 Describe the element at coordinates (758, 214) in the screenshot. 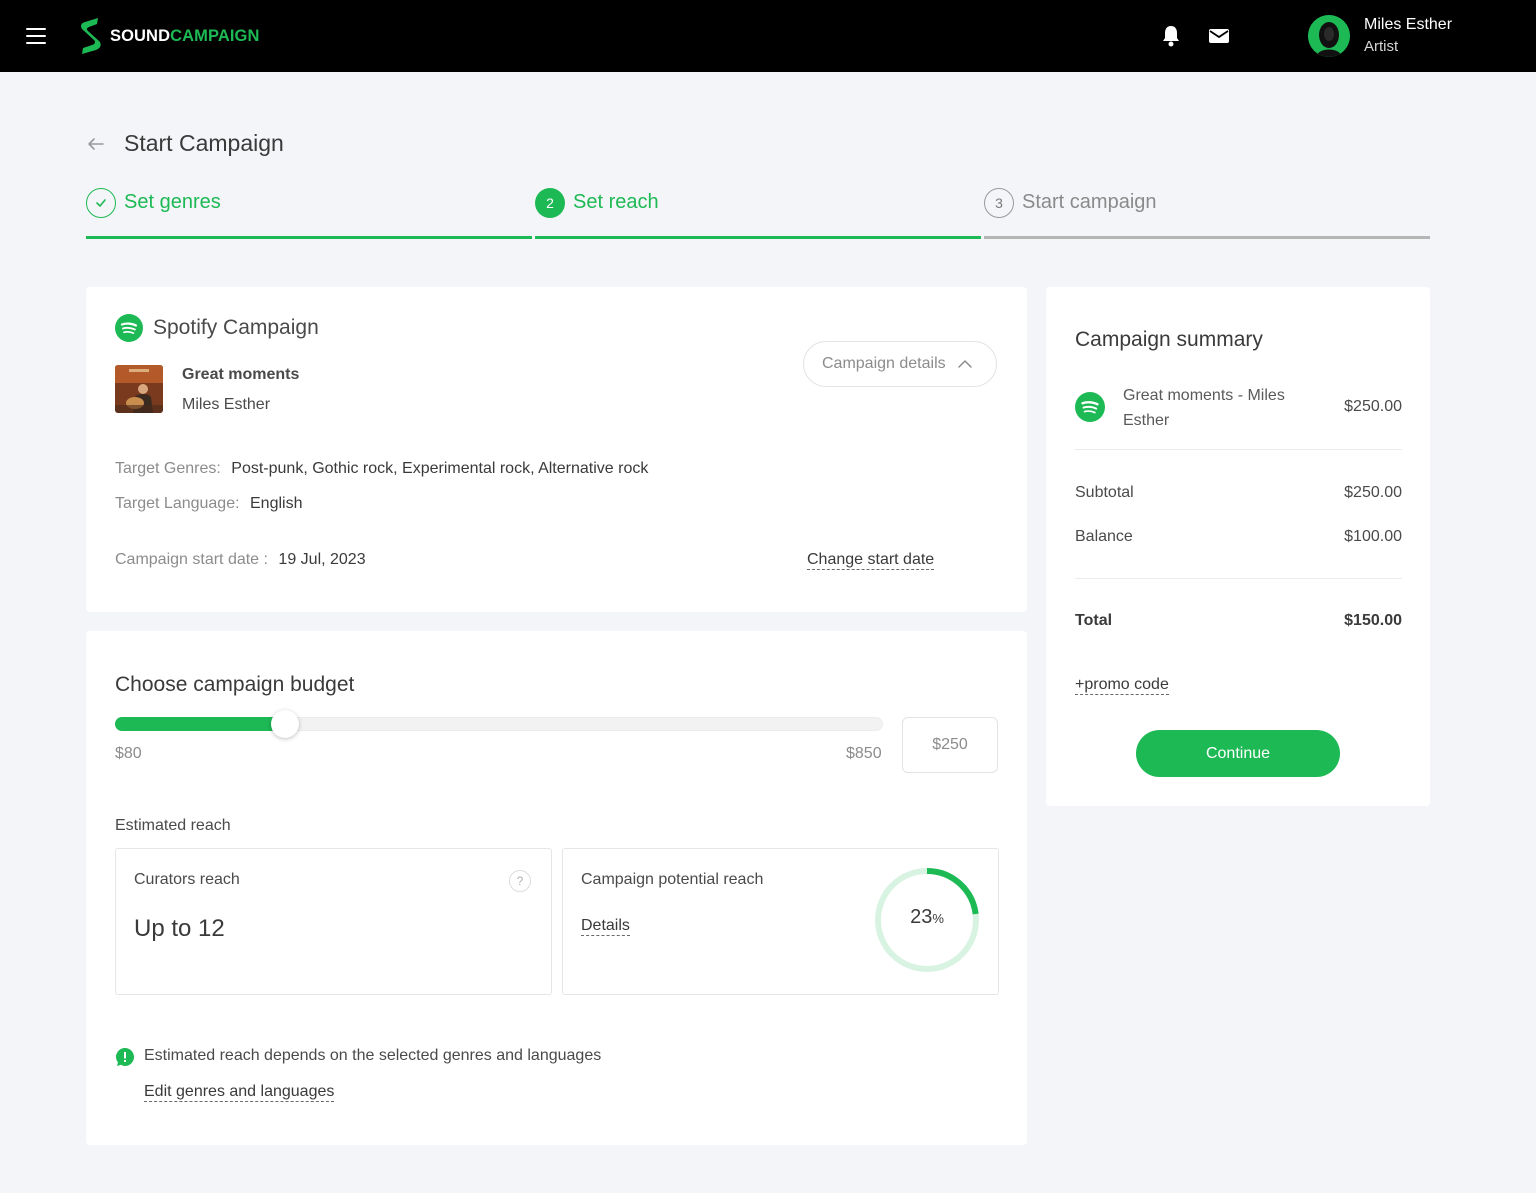

I see `step-set-reach: 2 Set reach` at that location.